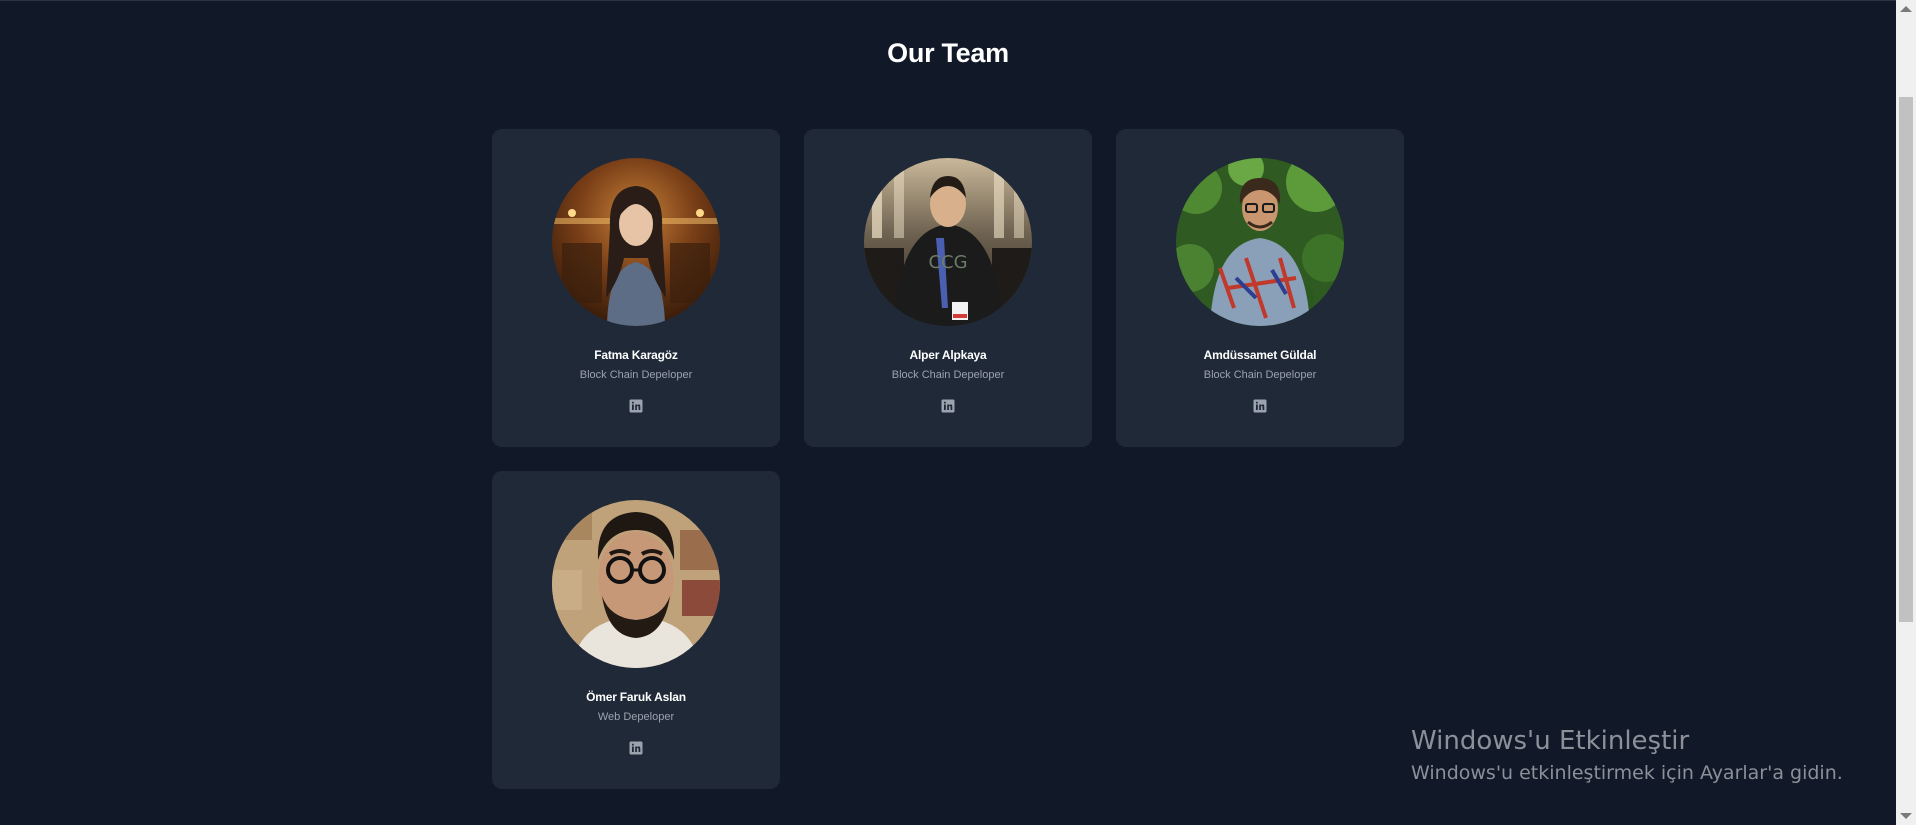 This screenshot has width=1916, height=825. I want to click on watermark-title: Windows'u Etkinleştir, so click(1550, 741).